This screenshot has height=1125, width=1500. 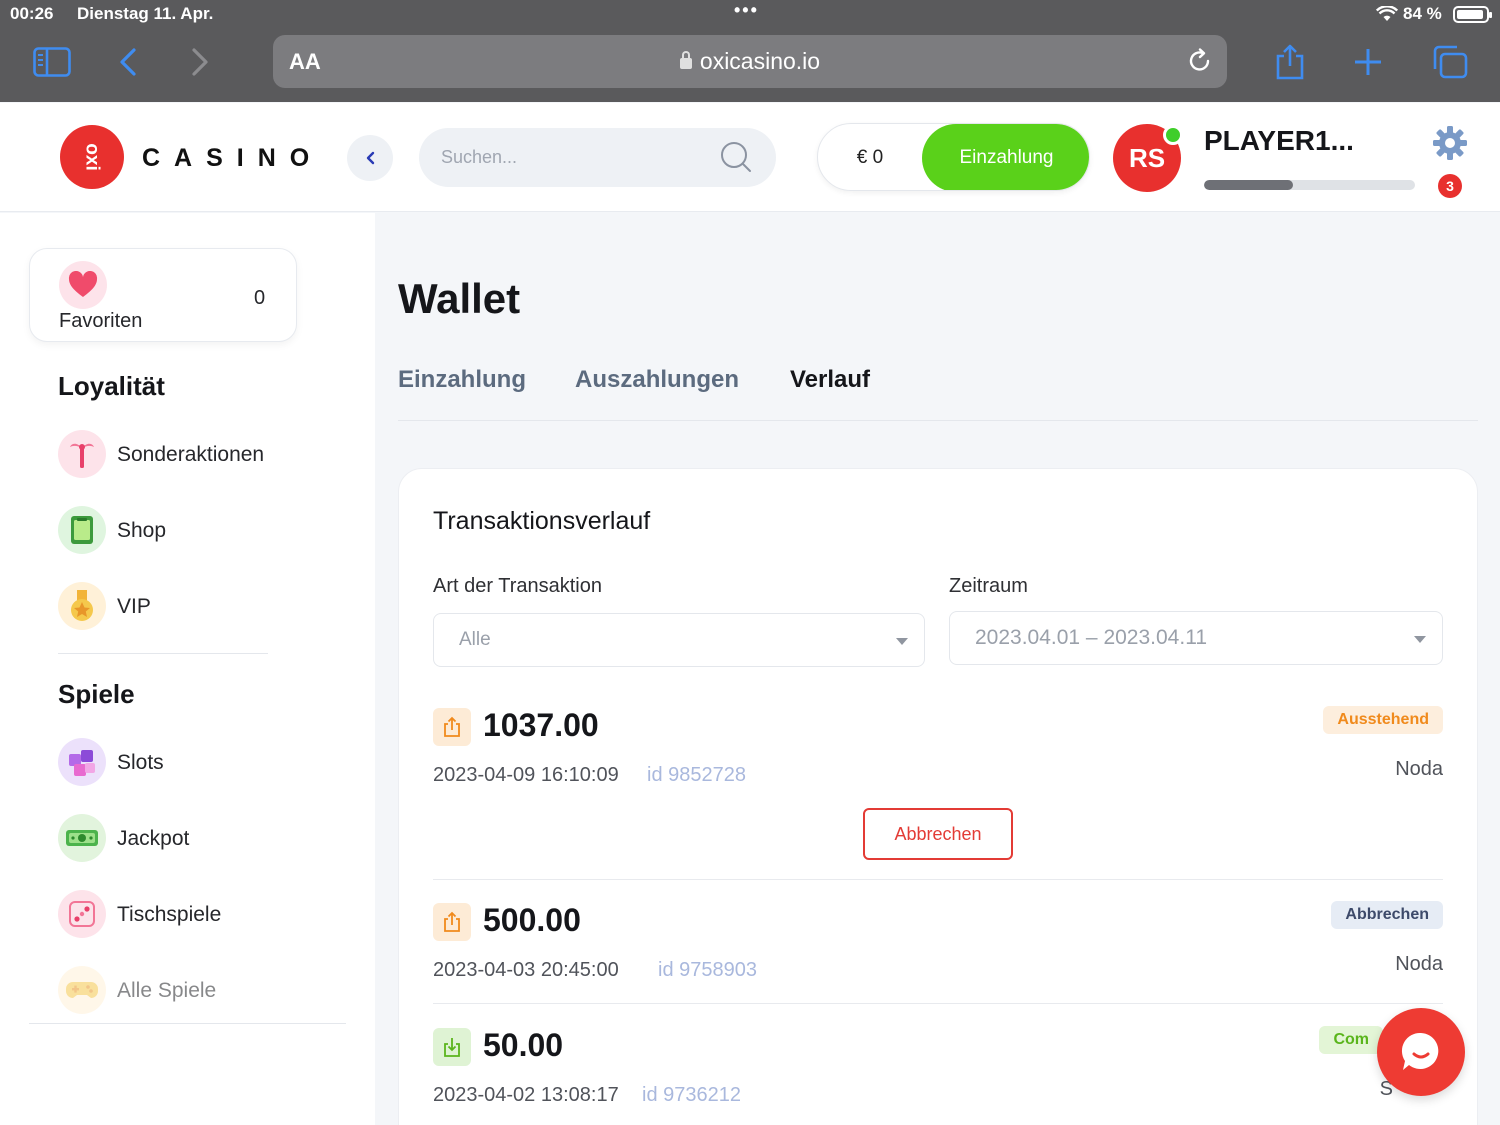 I want to click on reload-icon, so click(x=1200, y=63).